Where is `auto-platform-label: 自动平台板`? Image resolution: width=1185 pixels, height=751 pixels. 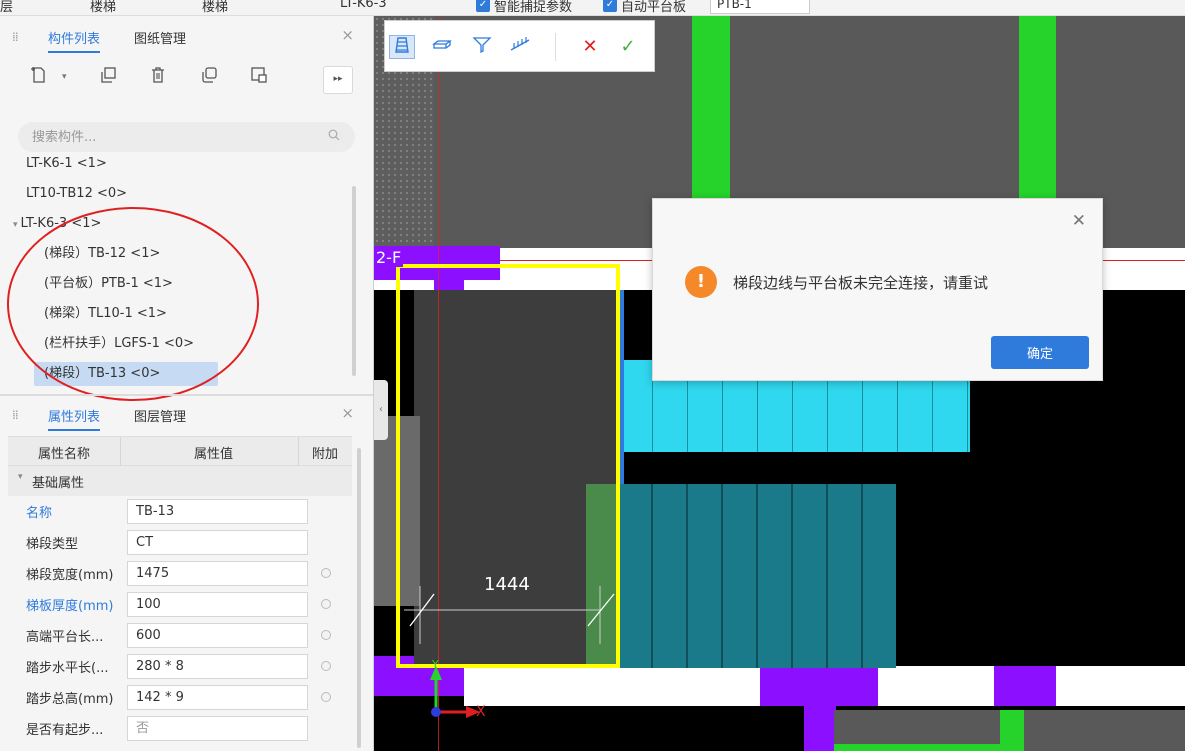 auto-platform-label: 自动平台板 is located at coordinates (654, 7).